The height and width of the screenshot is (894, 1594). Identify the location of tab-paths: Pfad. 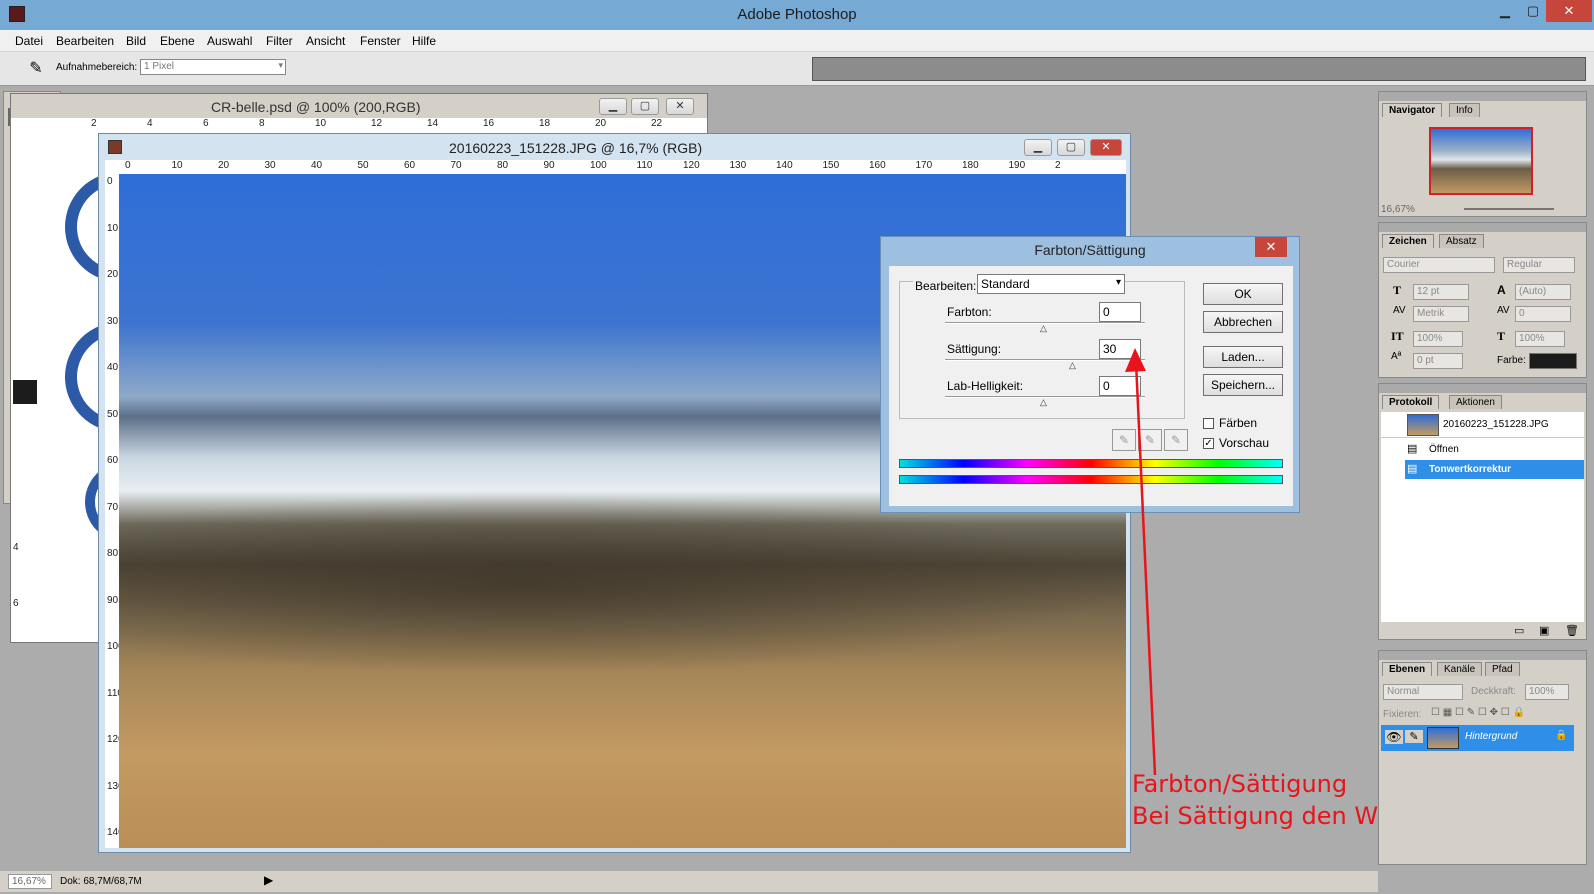
(1502, 669).